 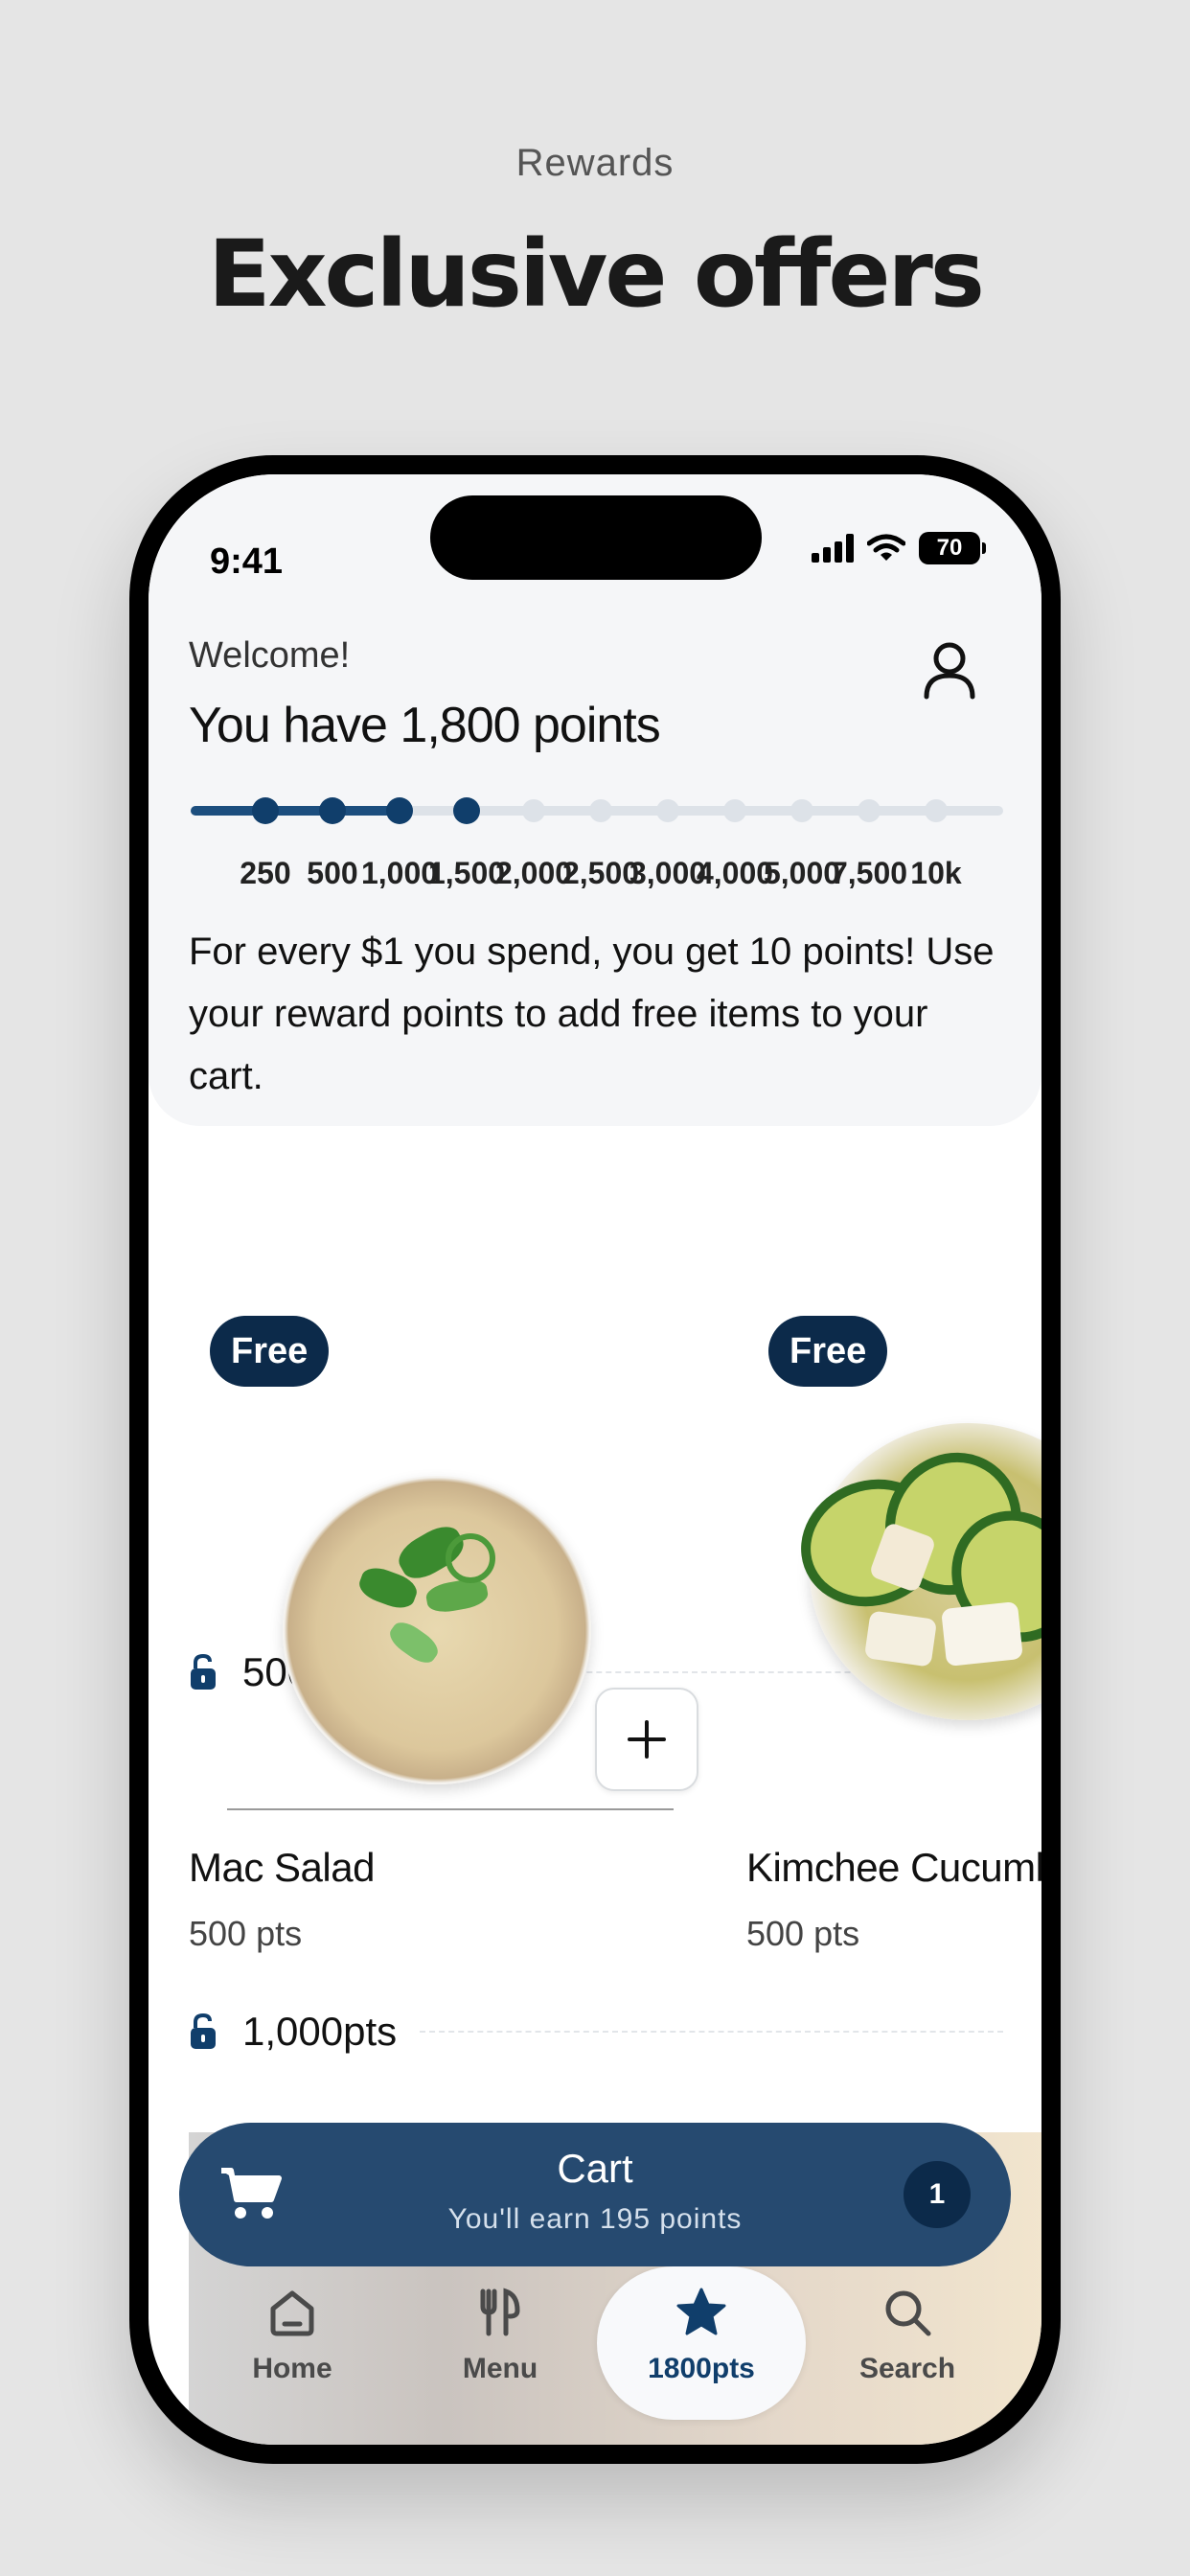 What do you see at coordinates (500, 2312) in the screenshot?
I see `utensils-icon` at bounding box center [500, 2312].